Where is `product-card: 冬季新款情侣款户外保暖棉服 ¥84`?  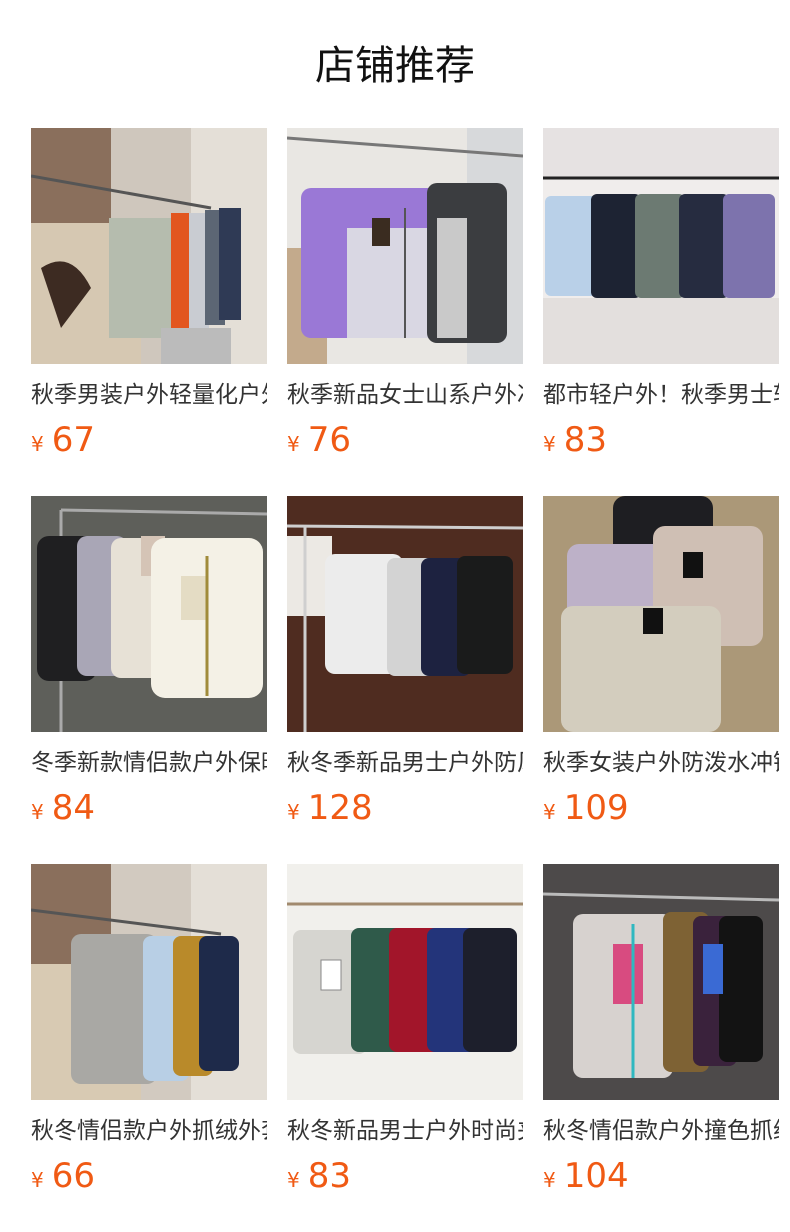 product-card: 冬季新款情侣款户外保暖棉服 ¥84 is located at coordinates (149, 680).